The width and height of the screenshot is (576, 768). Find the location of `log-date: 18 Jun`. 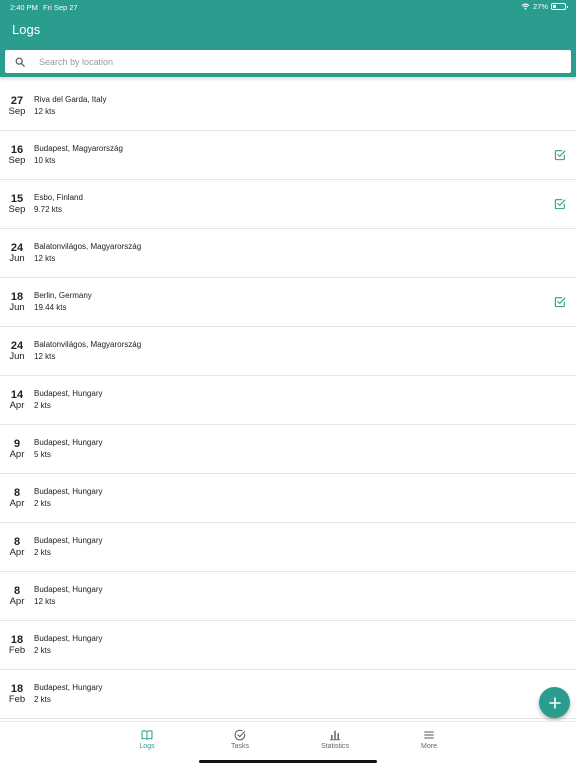

log-date: 18 Jun is located at coordinates (17, 302).